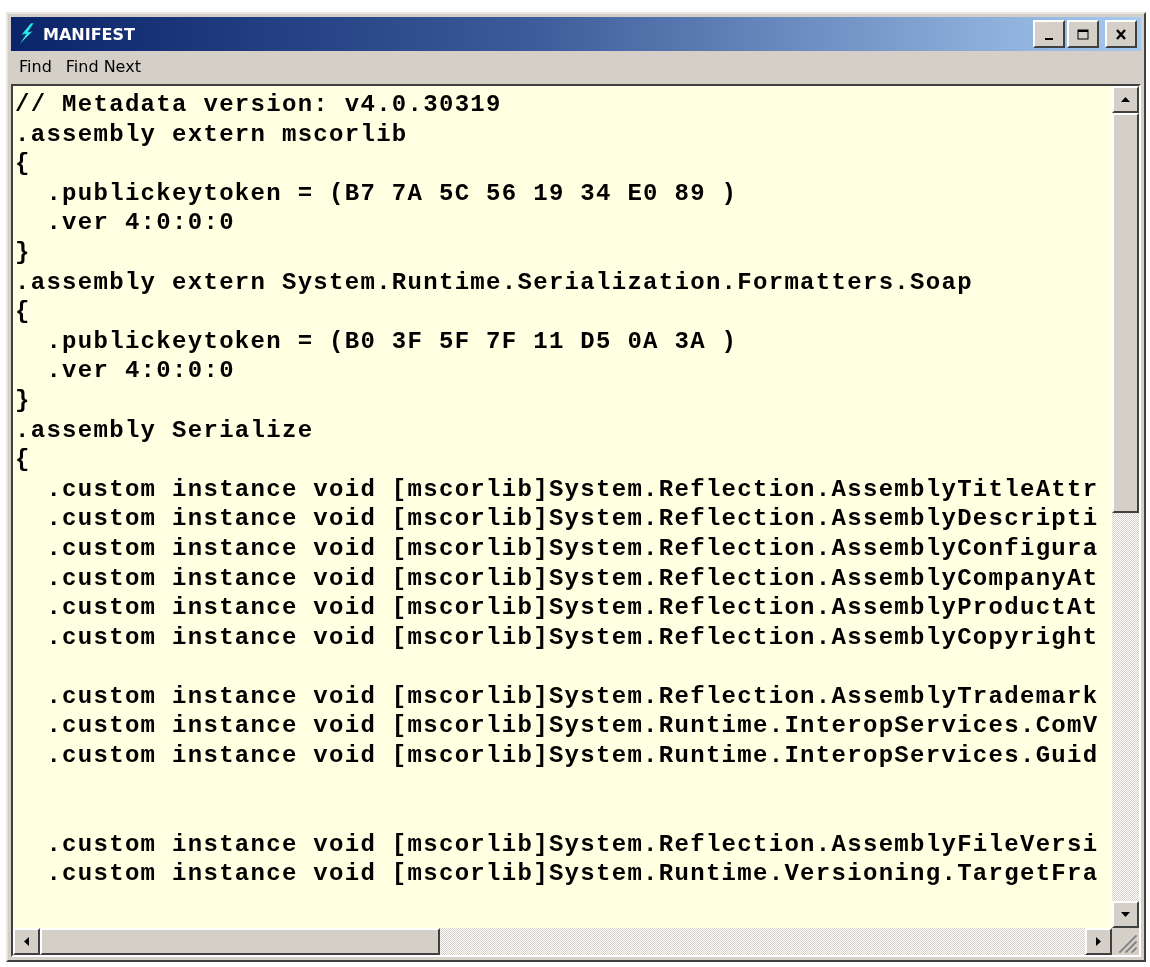  I want to click on up-arrow-icon, so click(1125, 99).